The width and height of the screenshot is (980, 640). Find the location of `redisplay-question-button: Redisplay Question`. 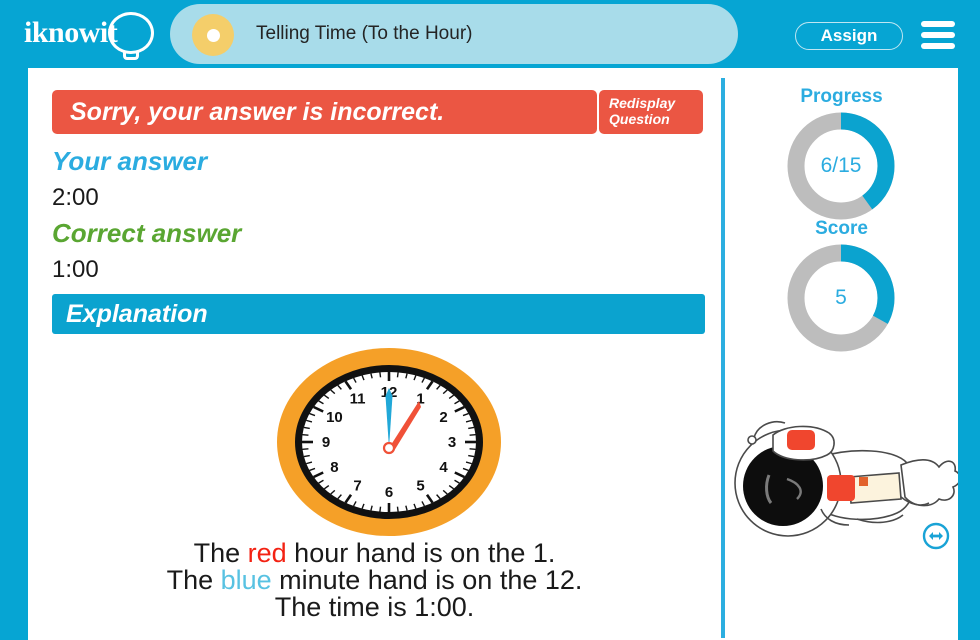

redisplay-question-button: Redisplay Question is located at coordinates (651, 112).